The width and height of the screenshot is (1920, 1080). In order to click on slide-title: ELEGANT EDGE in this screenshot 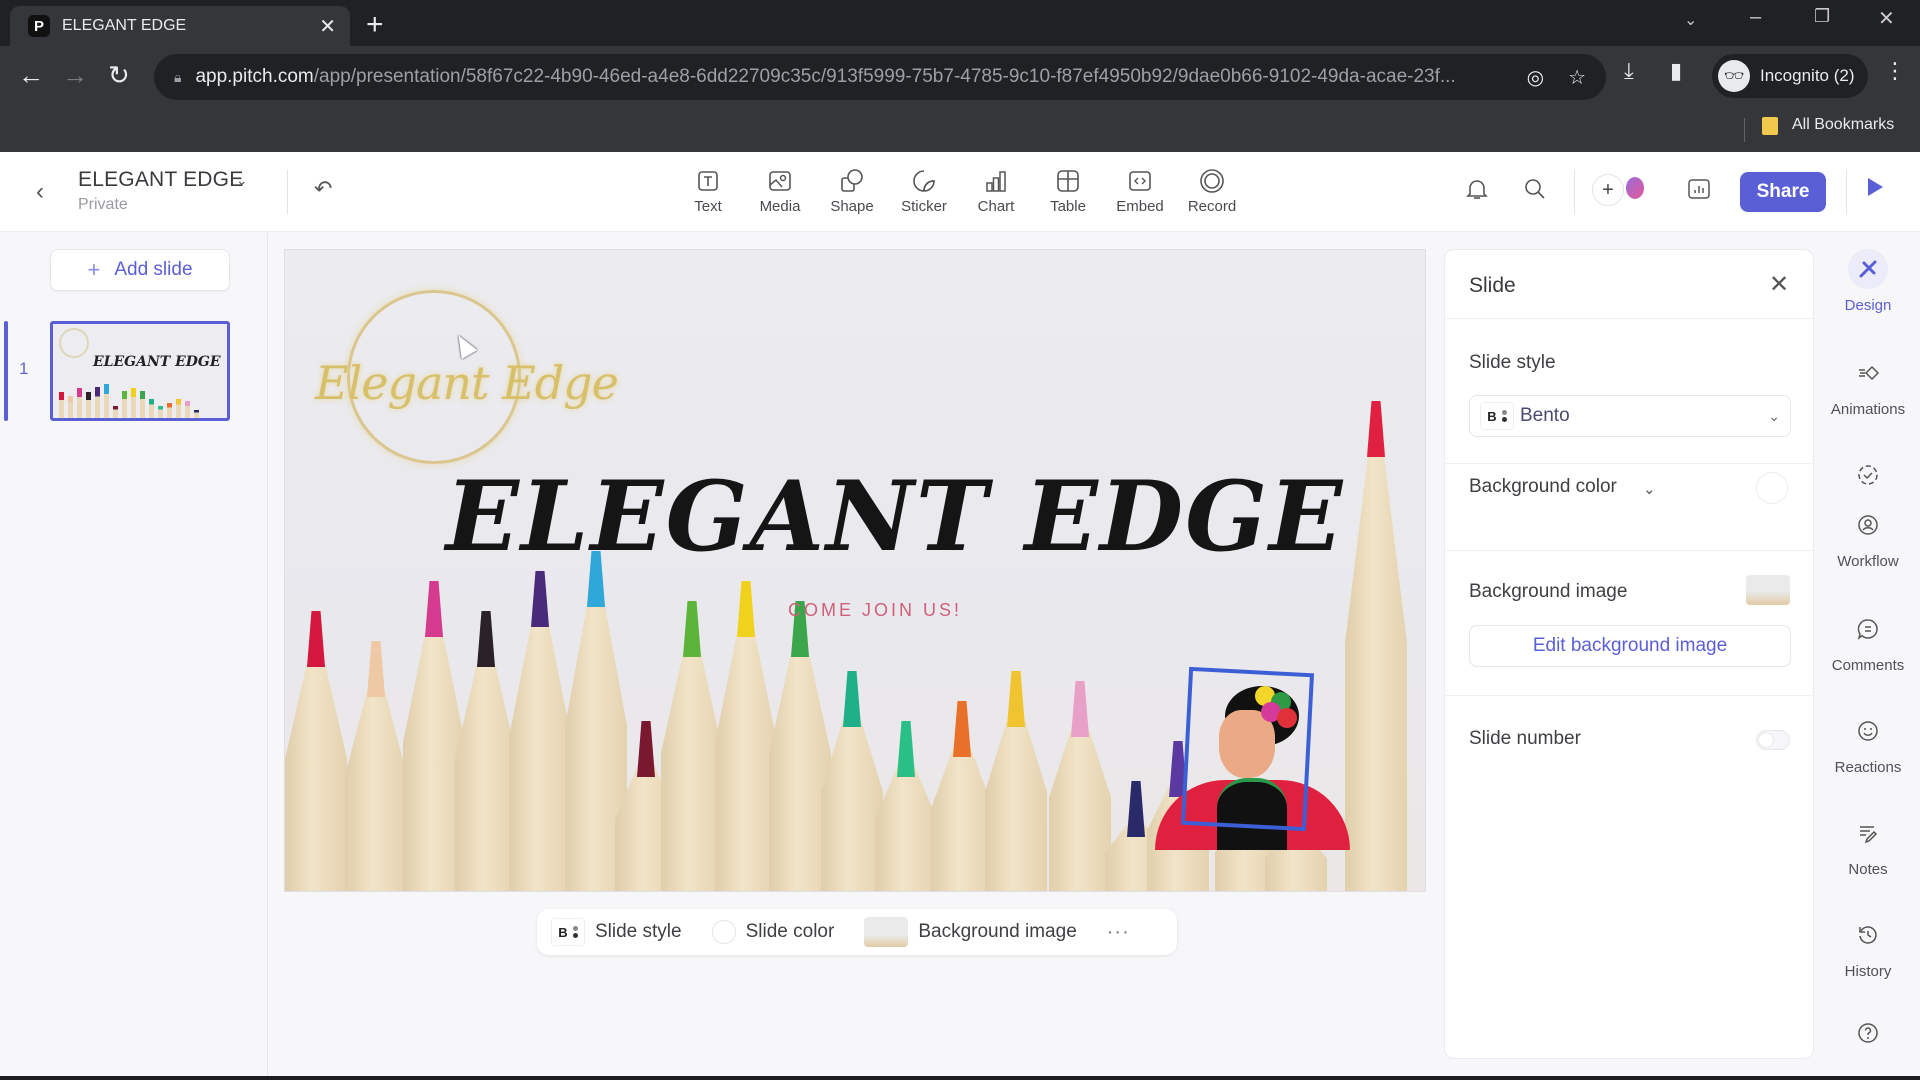, I will do `click(855, 516)`.